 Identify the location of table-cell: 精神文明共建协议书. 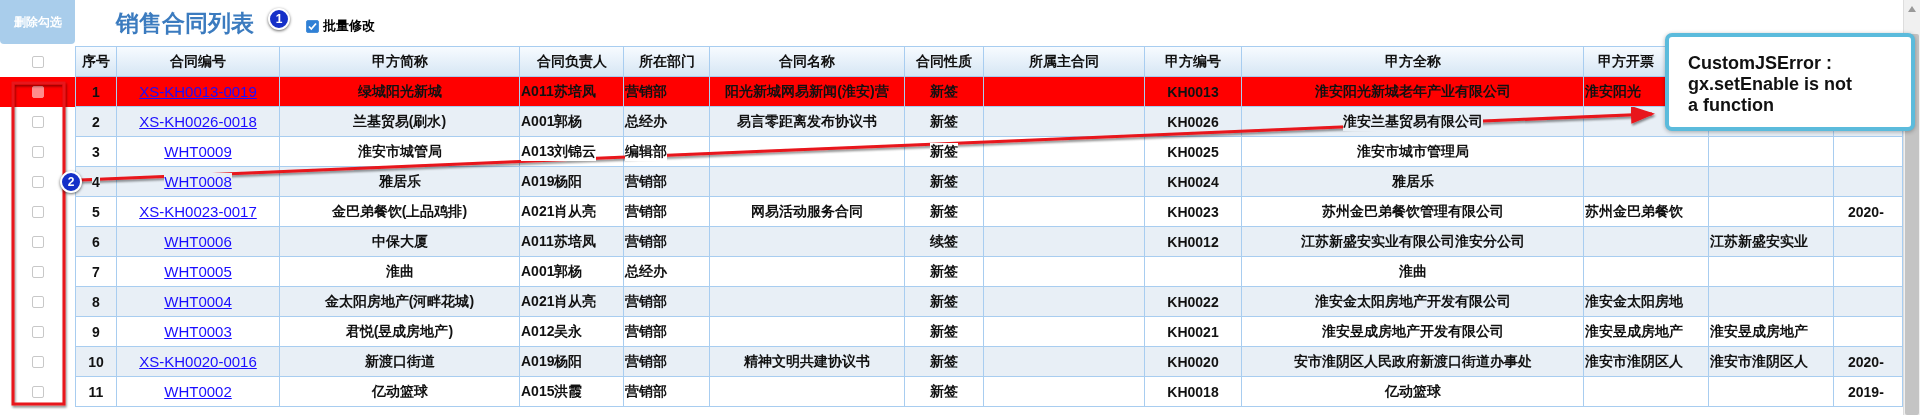
(807, 361).